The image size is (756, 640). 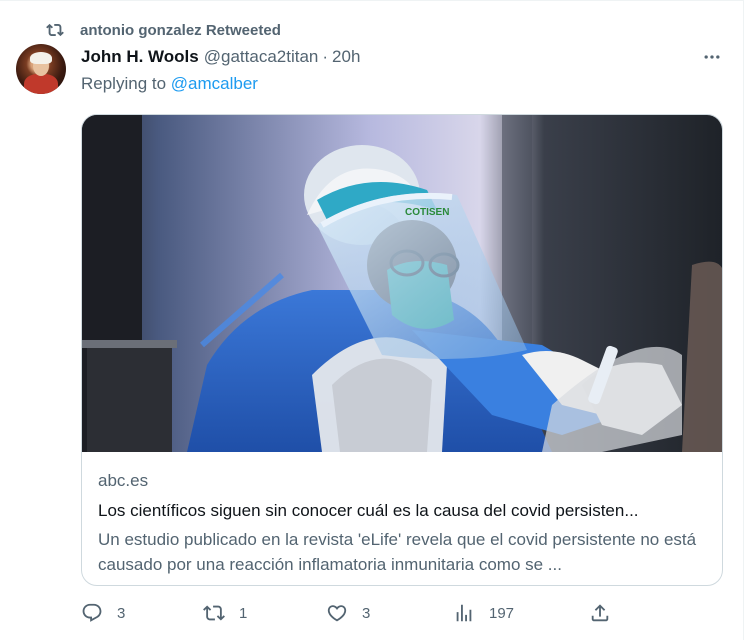 What do you see at coordinates (214, 83) in the screenshot?
I see `replying-to-link: @amcalber` at bounding box center [214, 83].